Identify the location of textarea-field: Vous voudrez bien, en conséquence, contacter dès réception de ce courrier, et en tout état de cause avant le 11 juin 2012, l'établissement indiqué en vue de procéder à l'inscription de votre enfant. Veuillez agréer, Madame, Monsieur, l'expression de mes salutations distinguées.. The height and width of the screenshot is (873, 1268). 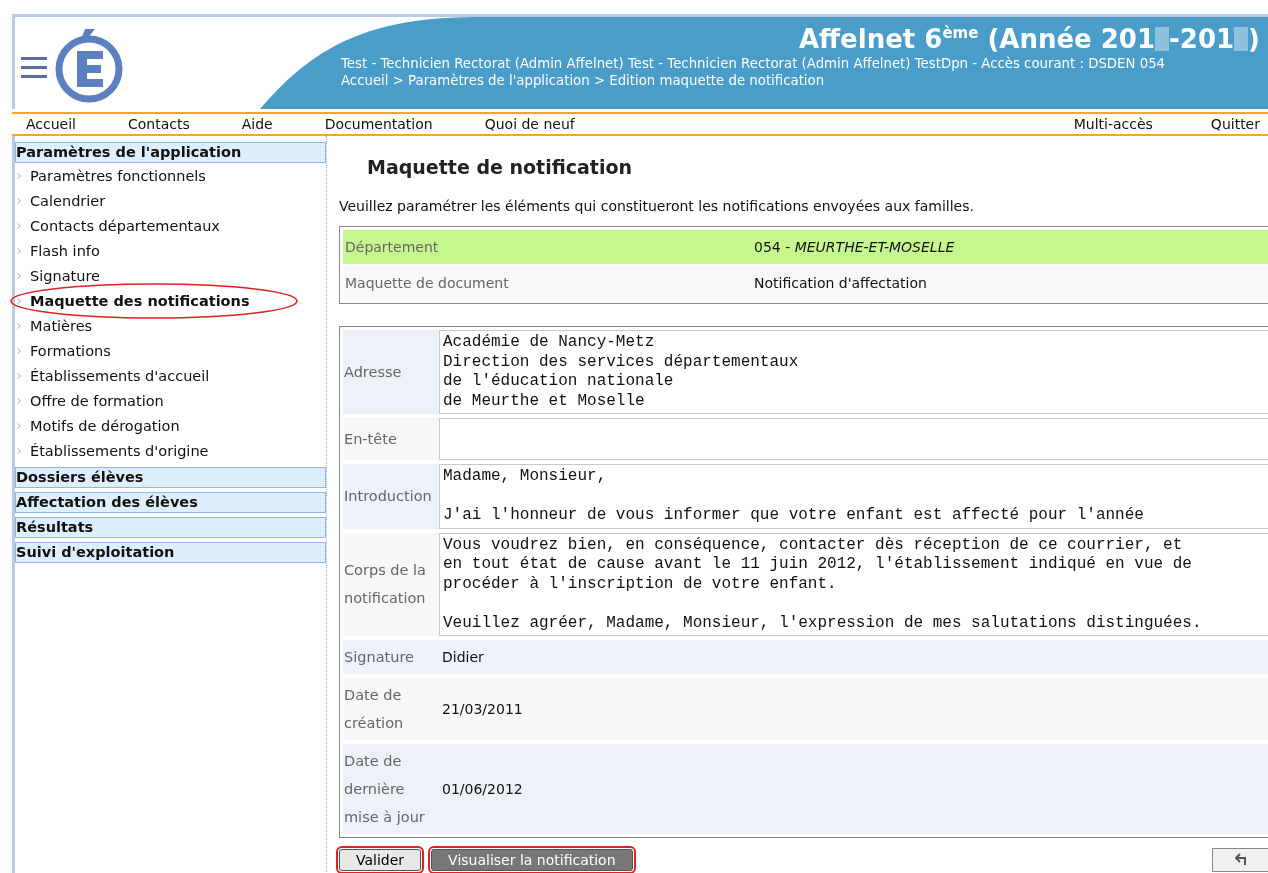
(853, 584).